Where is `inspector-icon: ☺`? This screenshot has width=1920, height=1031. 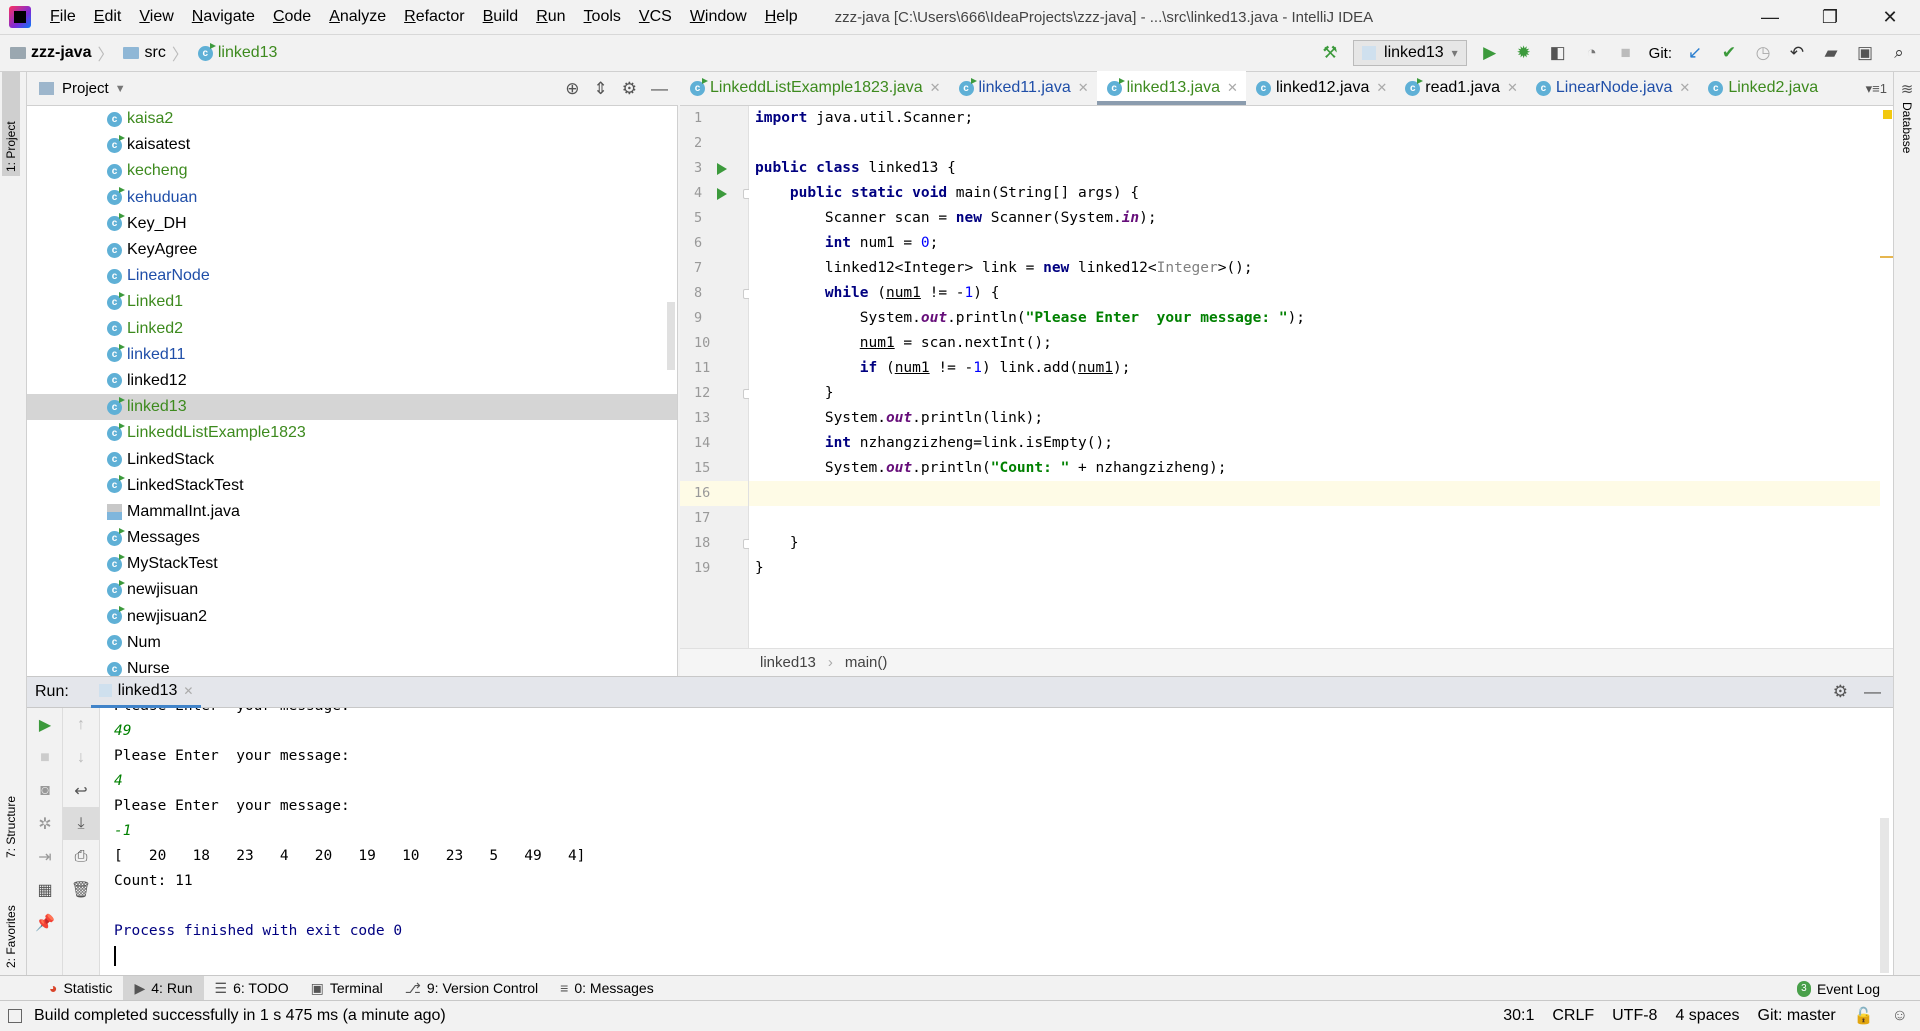 inspector-icon: ☺ is located at coordinates (1900, 1016).